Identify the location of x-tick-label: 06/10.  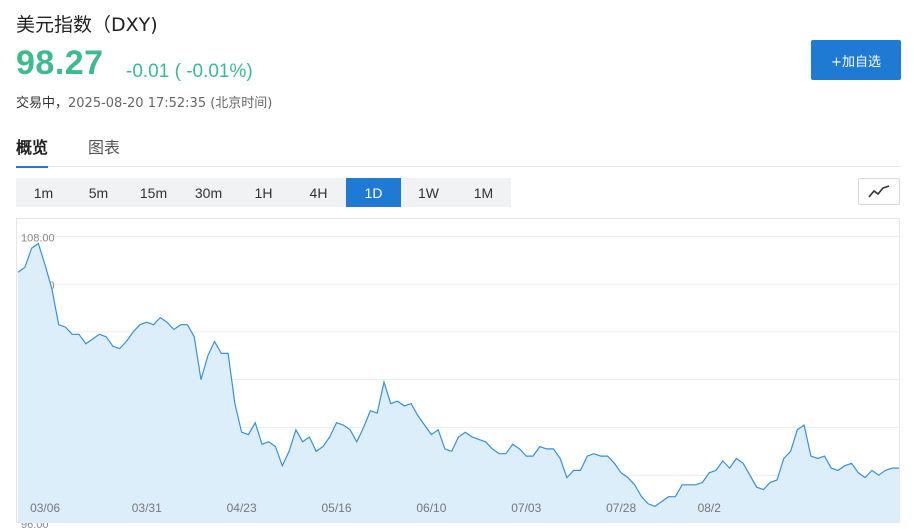
(431, 508).